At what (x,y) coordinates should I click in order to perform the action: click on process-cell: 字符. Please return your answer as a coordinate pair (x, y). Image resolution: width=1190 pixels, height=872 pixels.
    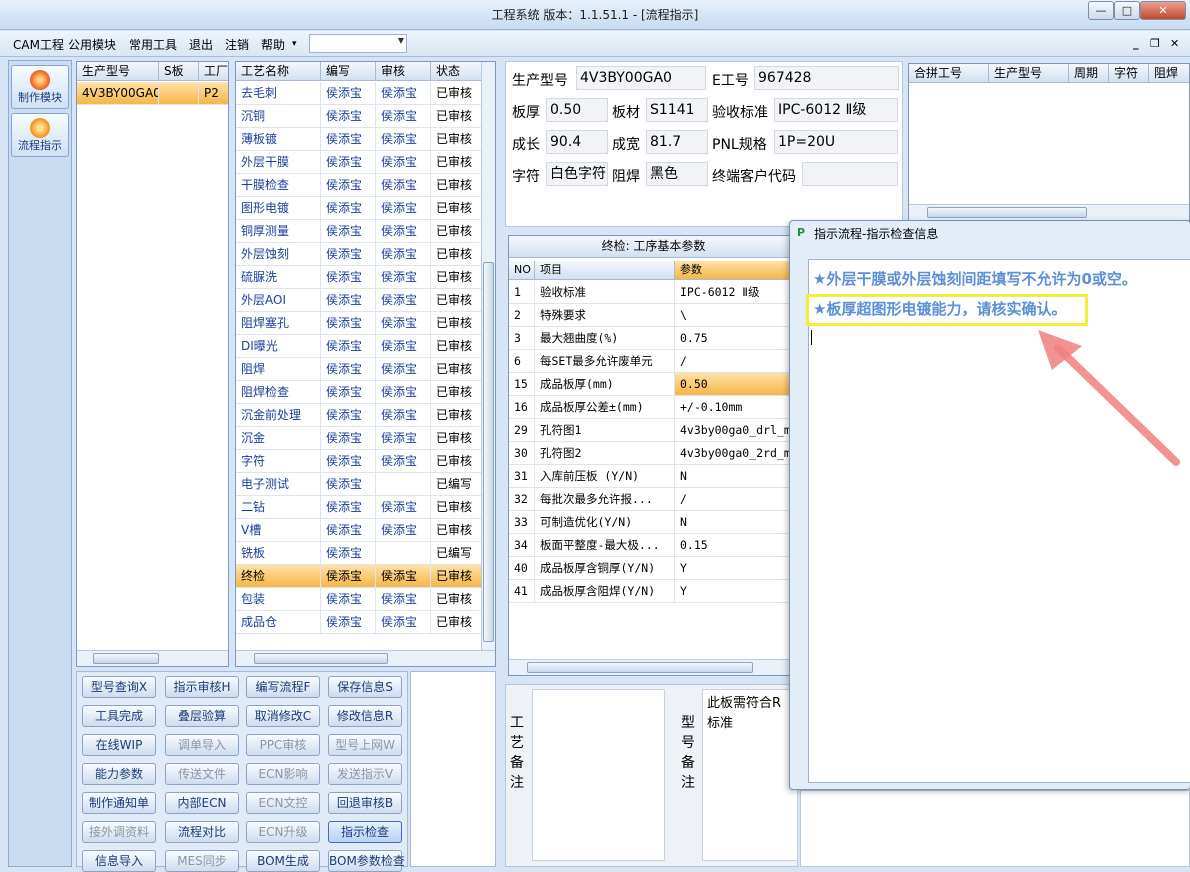
    Looking at the image, I should click on (278, 461).